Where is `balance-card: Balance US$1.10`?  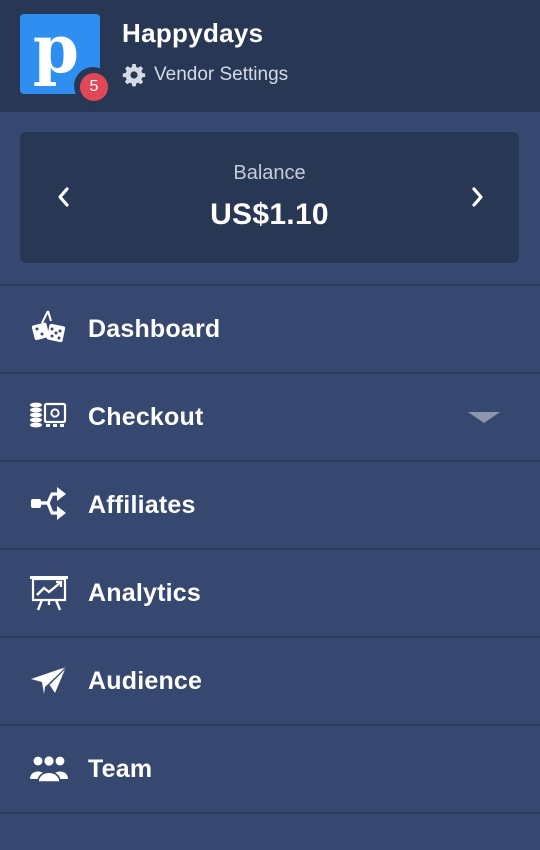 balance-card: Balance US$1.10 is located at coordinates (269, 197).